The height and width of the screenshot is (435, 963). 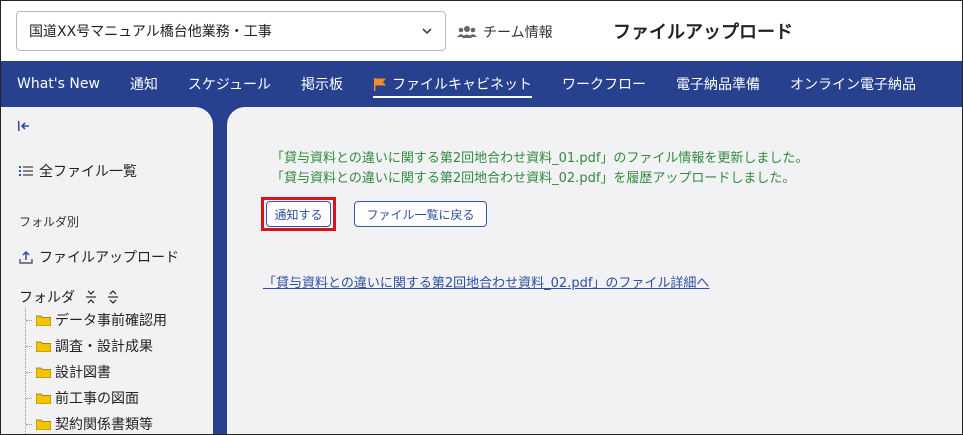 I want to click on file-upload-label: ファイルアップロード, so click(x=109, y=258).